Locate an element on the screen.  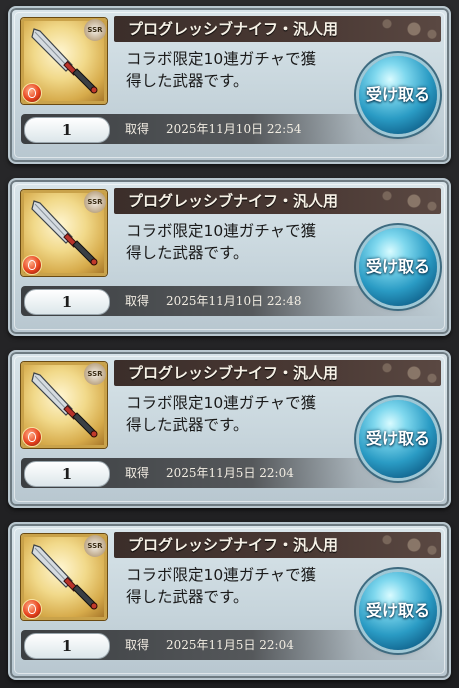
obtained-date: 2025年11月10日 22:48 is located at coordinates (234, 301).